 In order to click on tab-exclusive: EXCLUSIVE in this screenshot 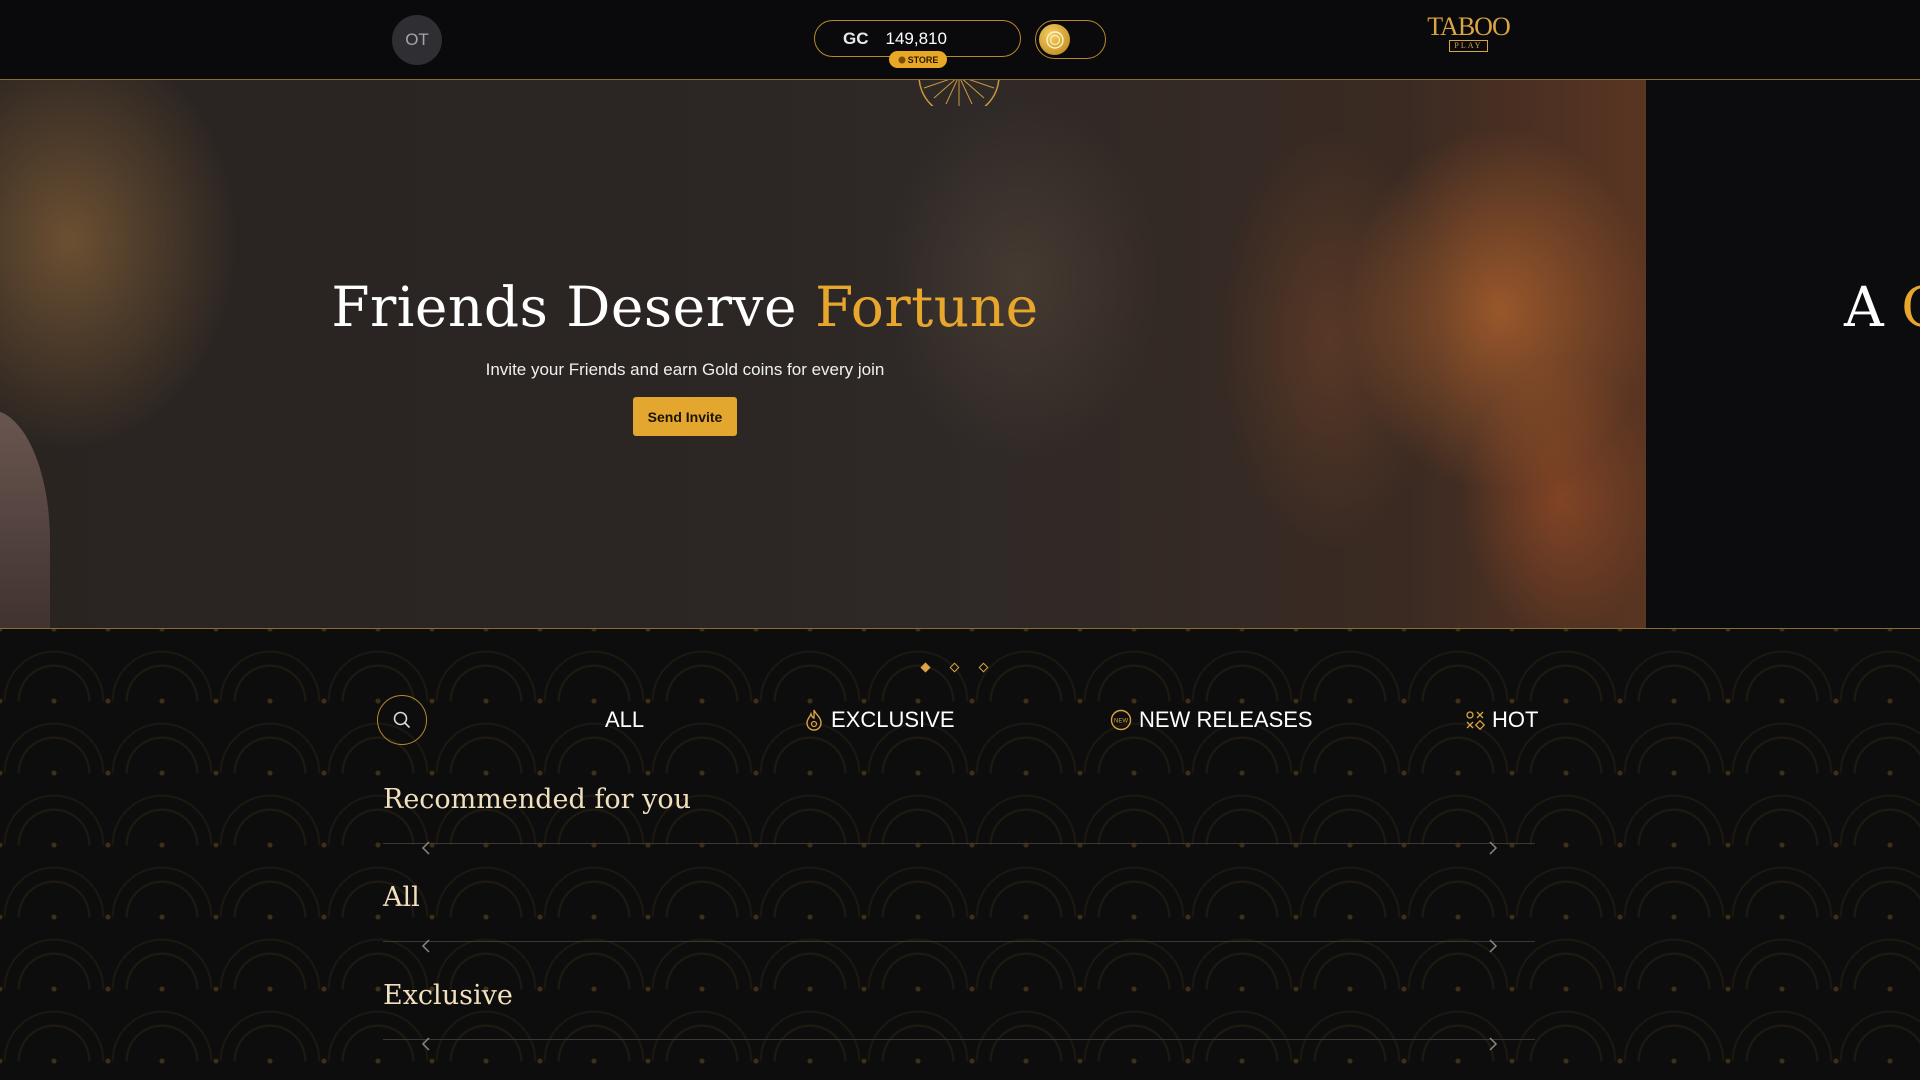, I will do `click(879, 720)`.